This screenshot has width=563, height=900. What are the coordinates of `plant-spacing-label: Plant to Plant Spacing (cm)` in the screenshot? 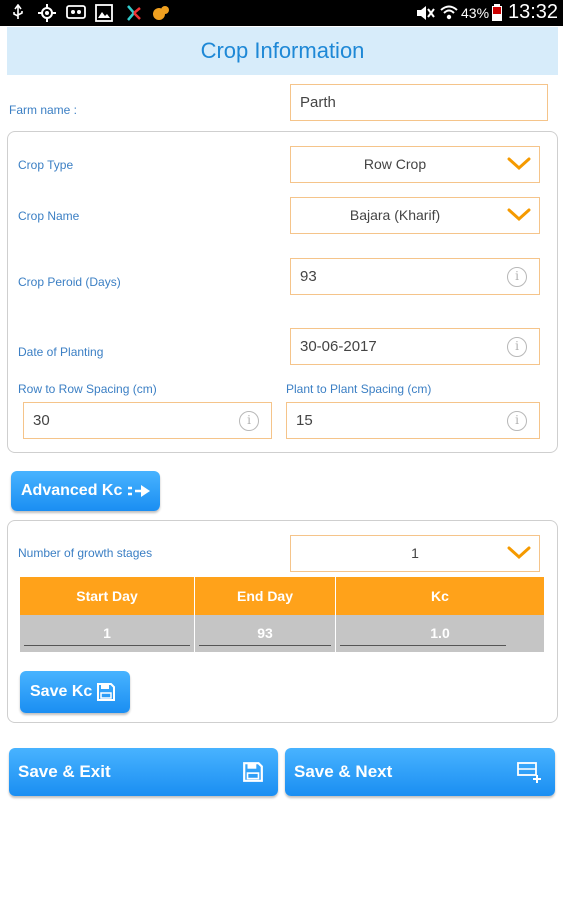 It's located at (359, 389).